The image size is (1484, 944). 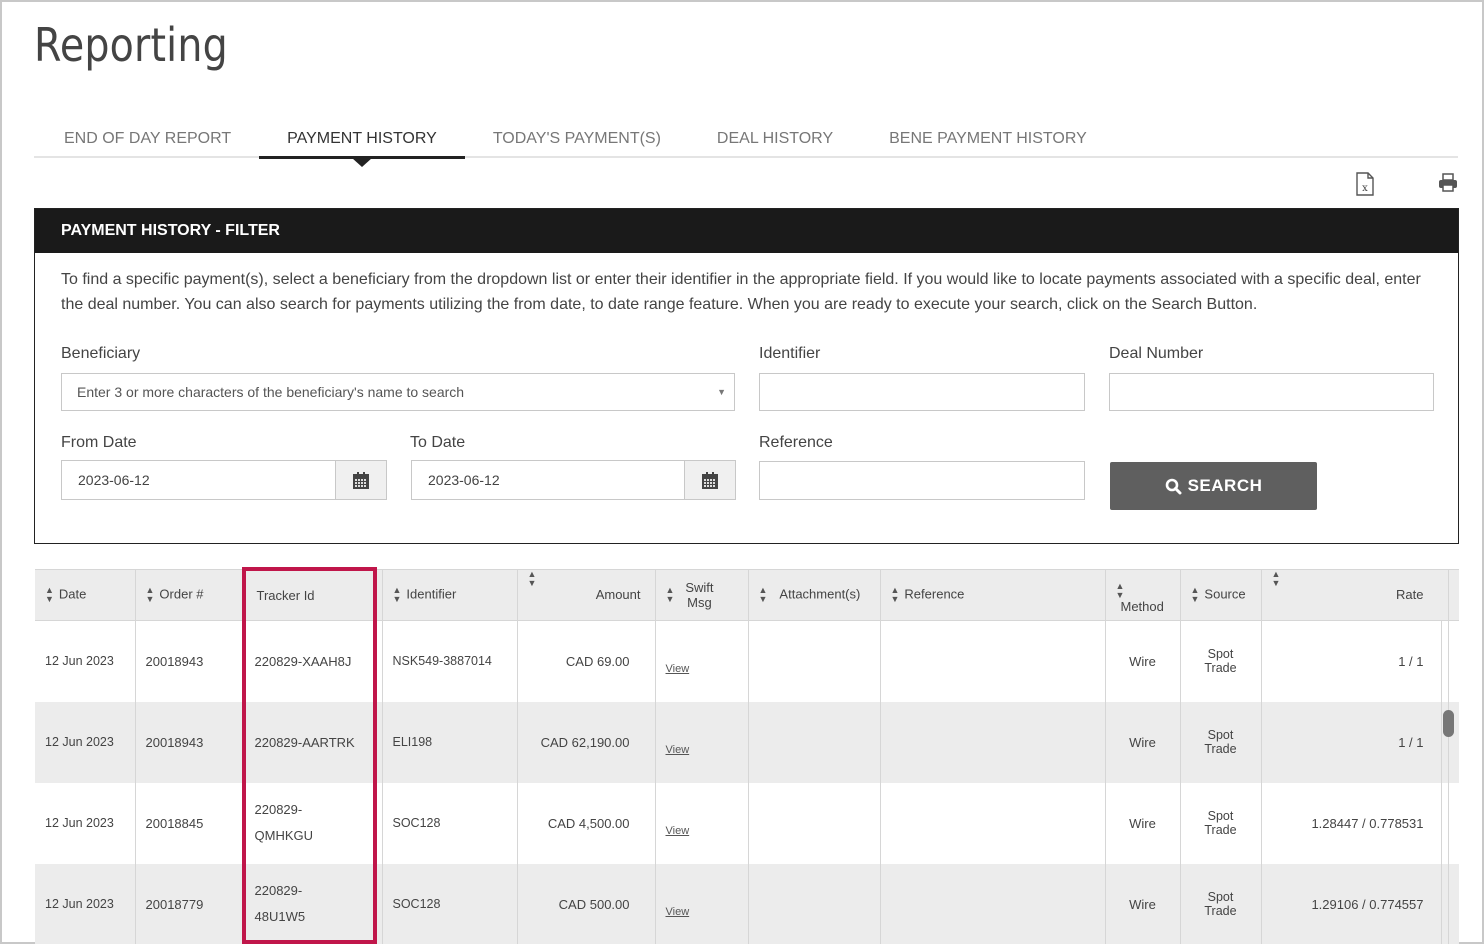 I want to click on cell-order: 20018943, so click(x=189, y=661).